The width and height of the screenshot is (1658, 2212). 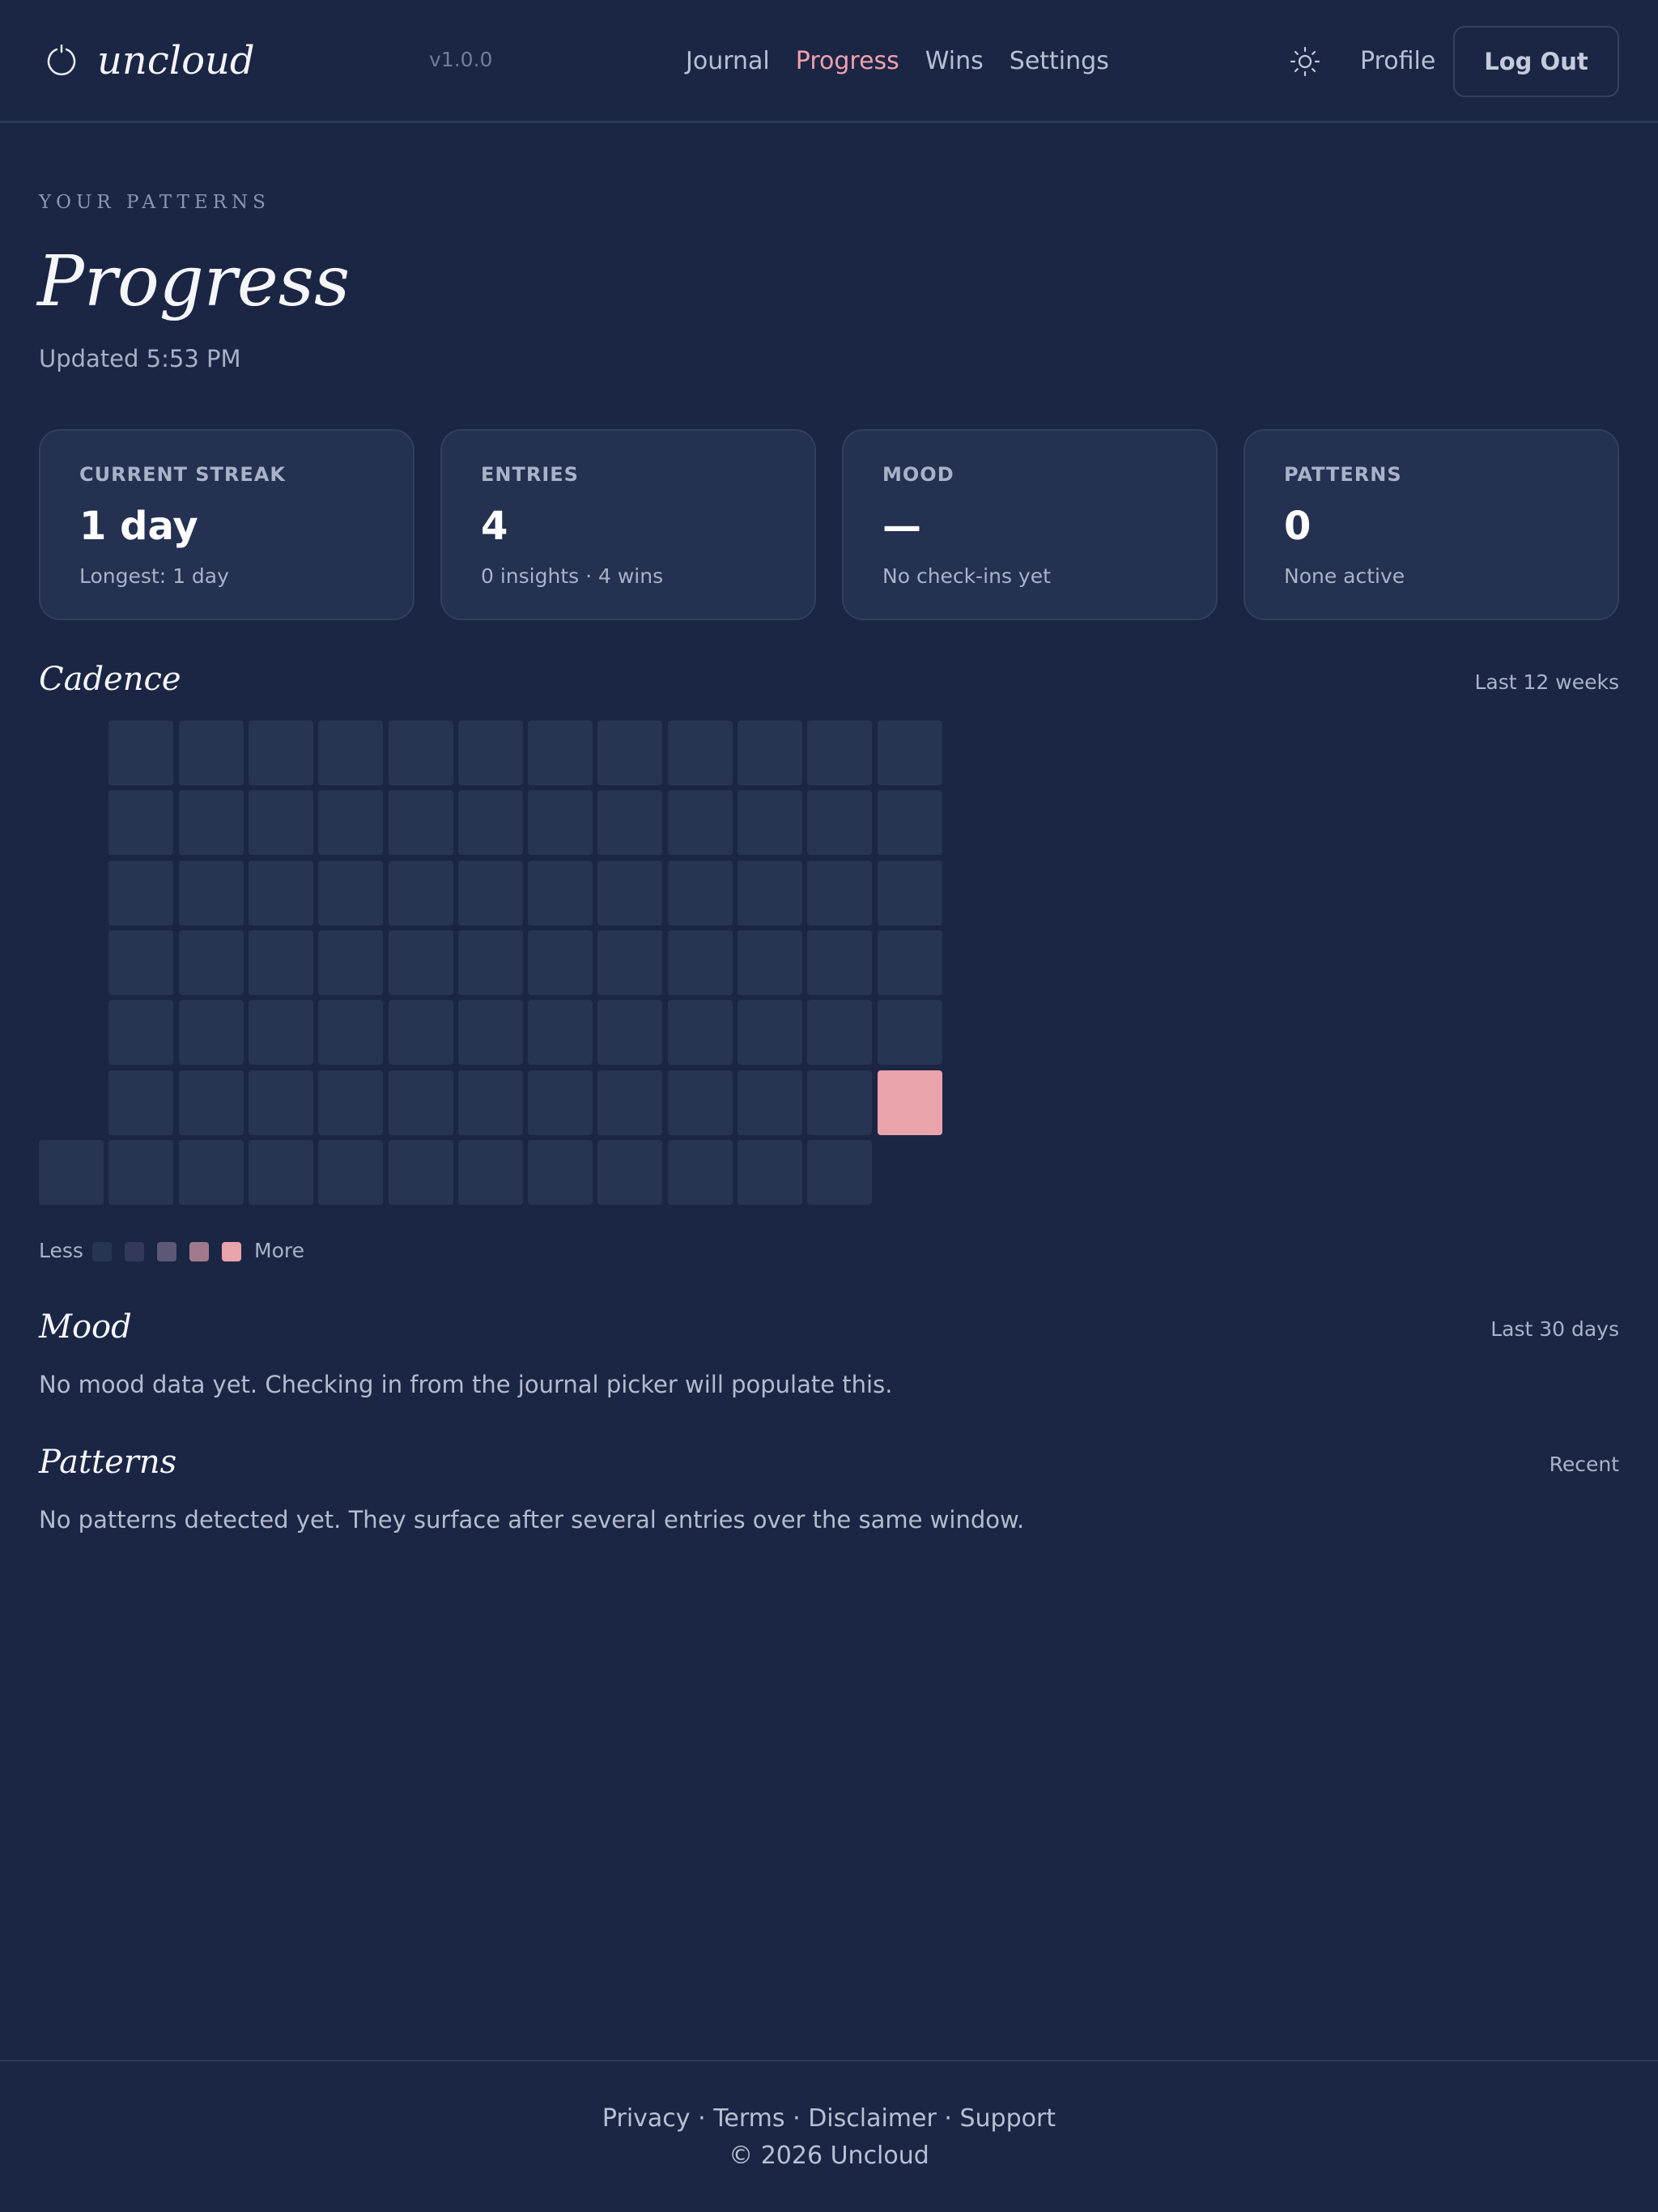 What do you see at coordinates (279, 1251) in the screenshot?
I see `legend-more-label: More` at bounding box center [279, 1251].